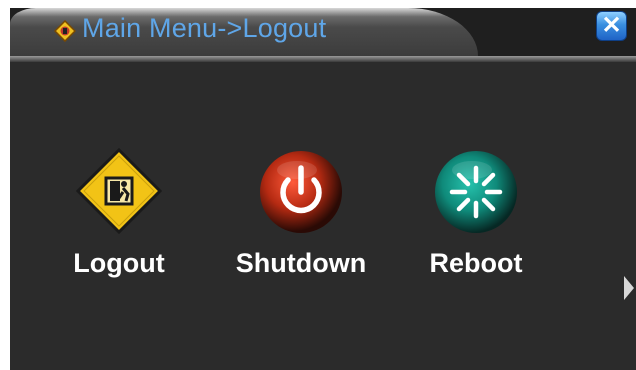 This screenshot has height=370, width=636. What do you see at coordinates (323, 59) in the screenshot?
I see `title-separator` at bounding box center [323, 59].